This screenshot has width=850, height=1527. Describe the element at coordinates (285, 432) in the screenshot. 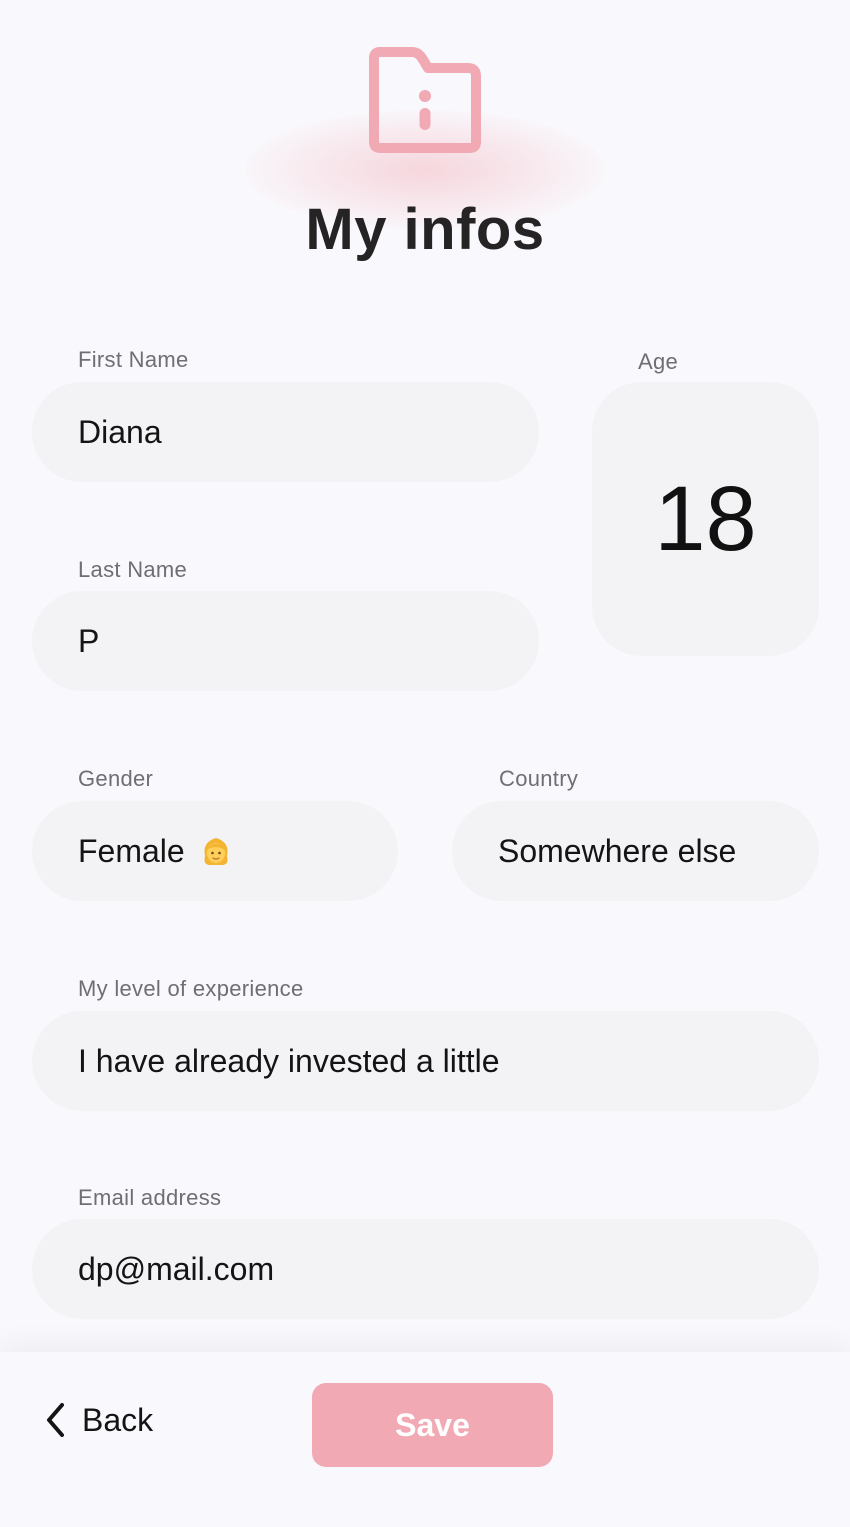

I see `first-name-field: Diana` at that location.